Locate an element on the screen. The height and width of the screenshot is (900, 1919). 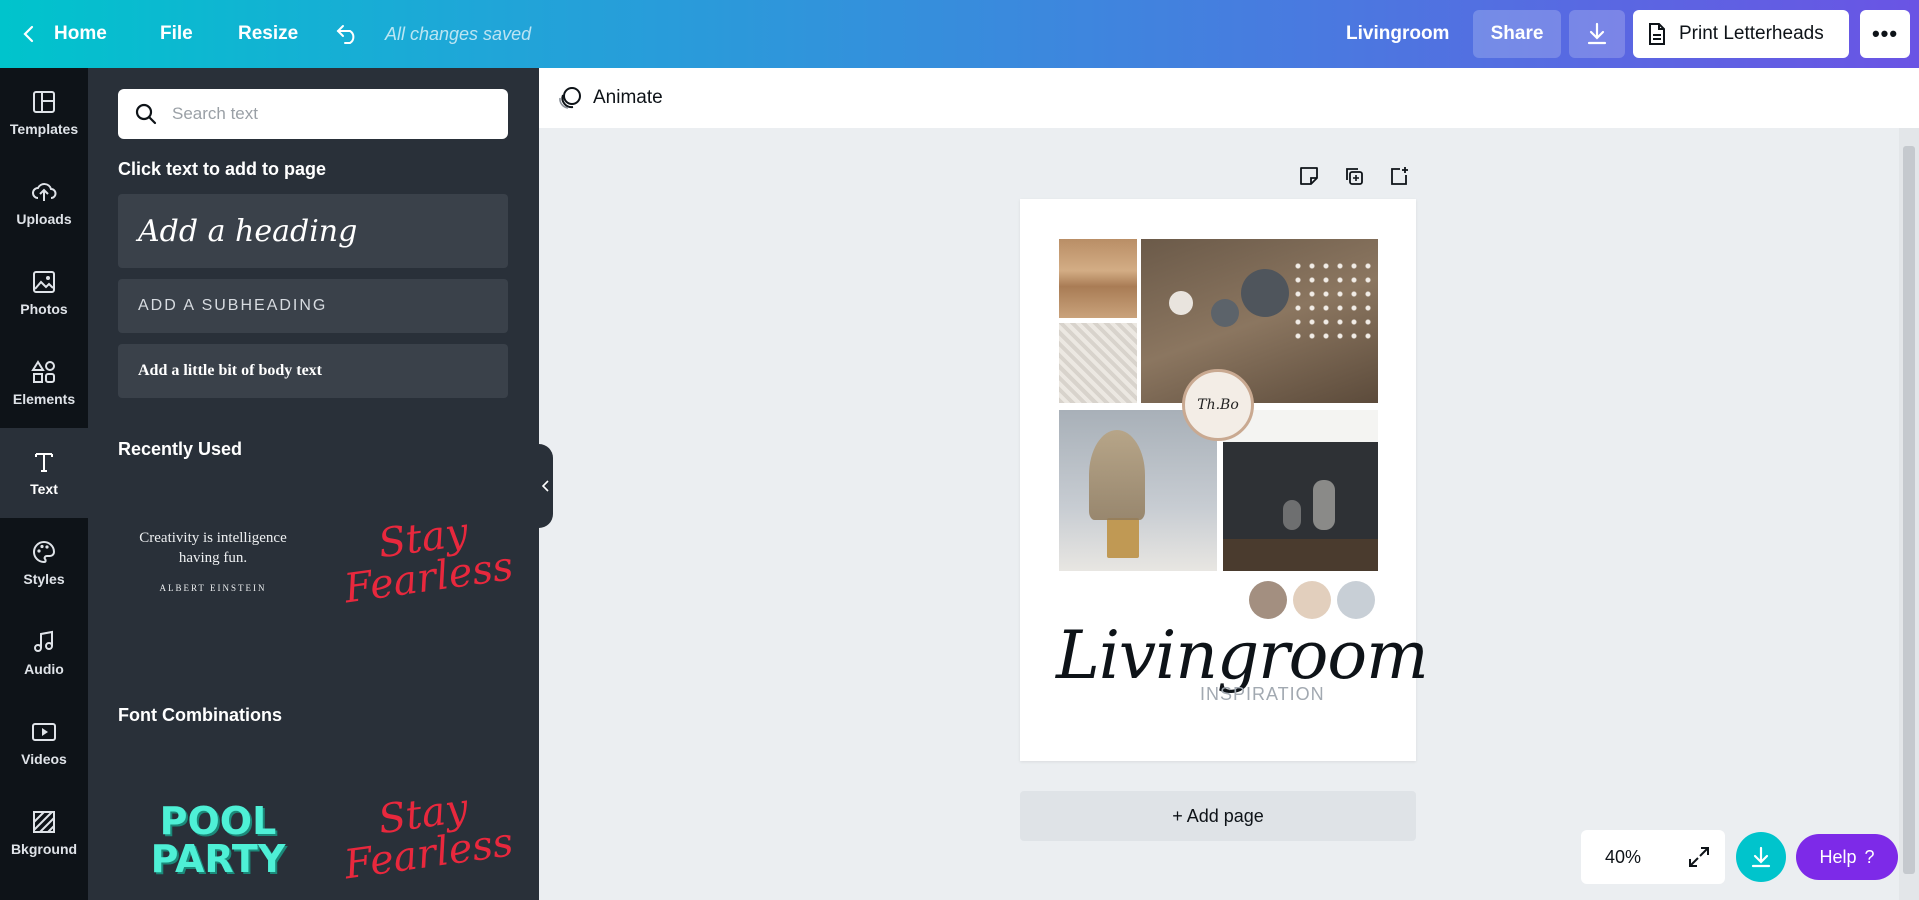
recent-script-style: Stay Fearless is located at coordinates (425, 559).